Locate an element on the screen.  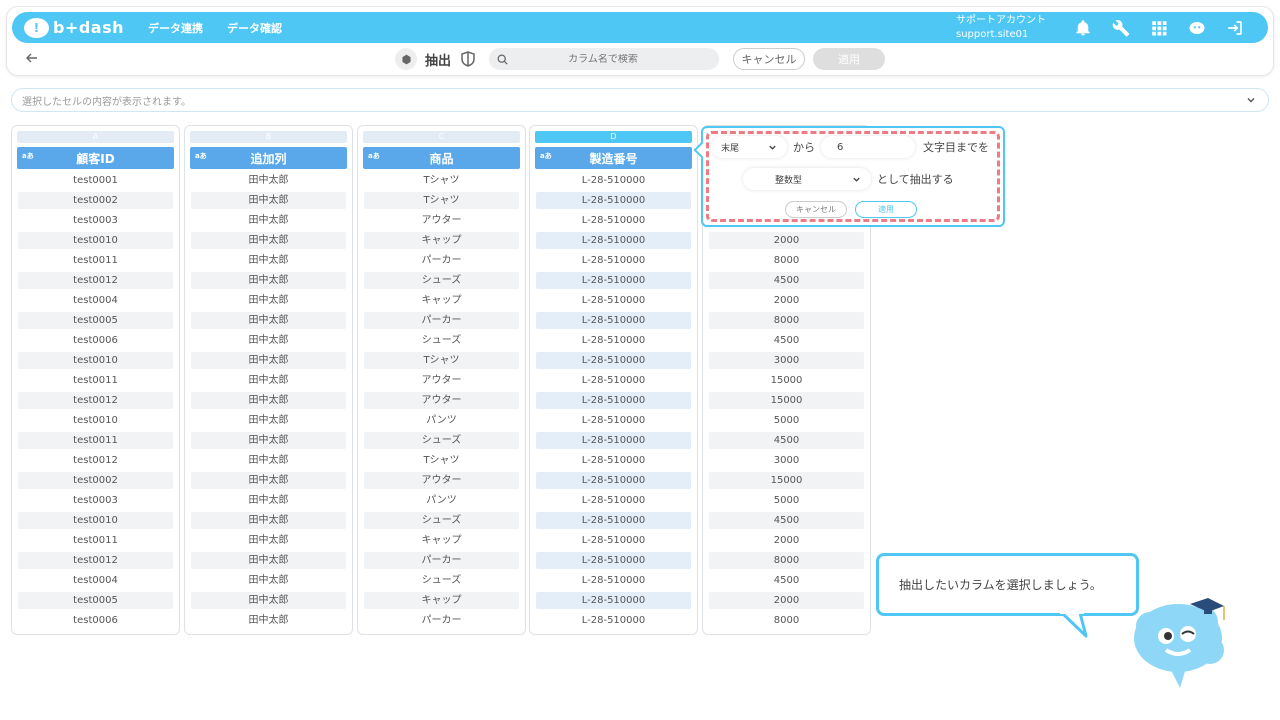
cancel-button: キャンセル is located at coordinates (769, 59).